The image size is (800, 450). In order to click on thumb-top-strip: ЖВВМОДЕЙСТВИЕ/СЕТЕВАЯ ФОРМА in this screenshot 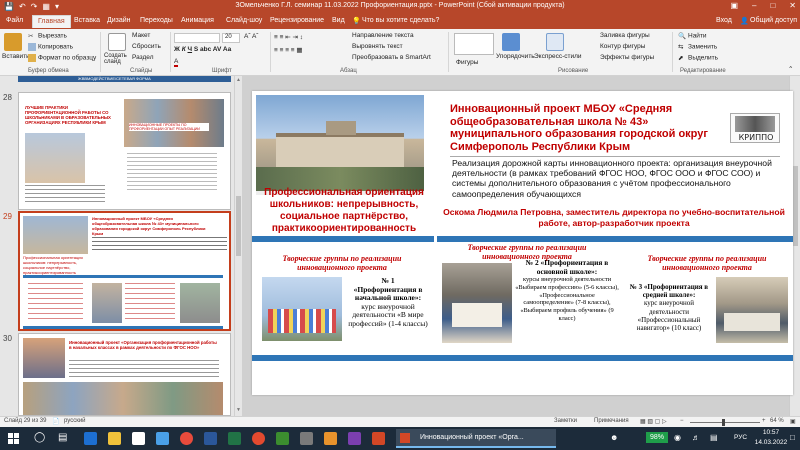, I will do `click(124, 79)`.